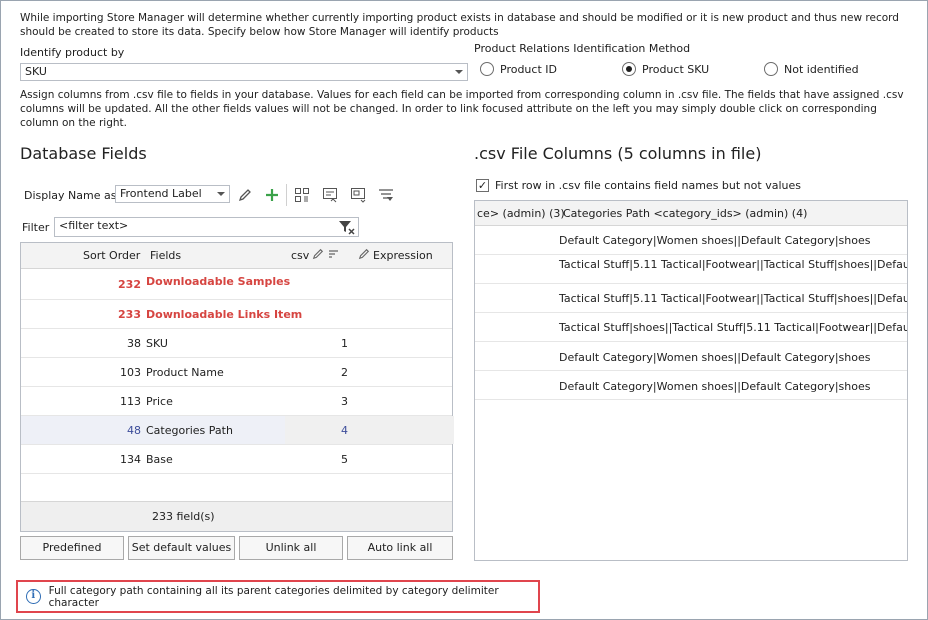 This screenshot has width=928, height=620. Describe the element at coordinates (528, 69) in the screenshot. I see `radio-product-id-label: Product ID` at that location.